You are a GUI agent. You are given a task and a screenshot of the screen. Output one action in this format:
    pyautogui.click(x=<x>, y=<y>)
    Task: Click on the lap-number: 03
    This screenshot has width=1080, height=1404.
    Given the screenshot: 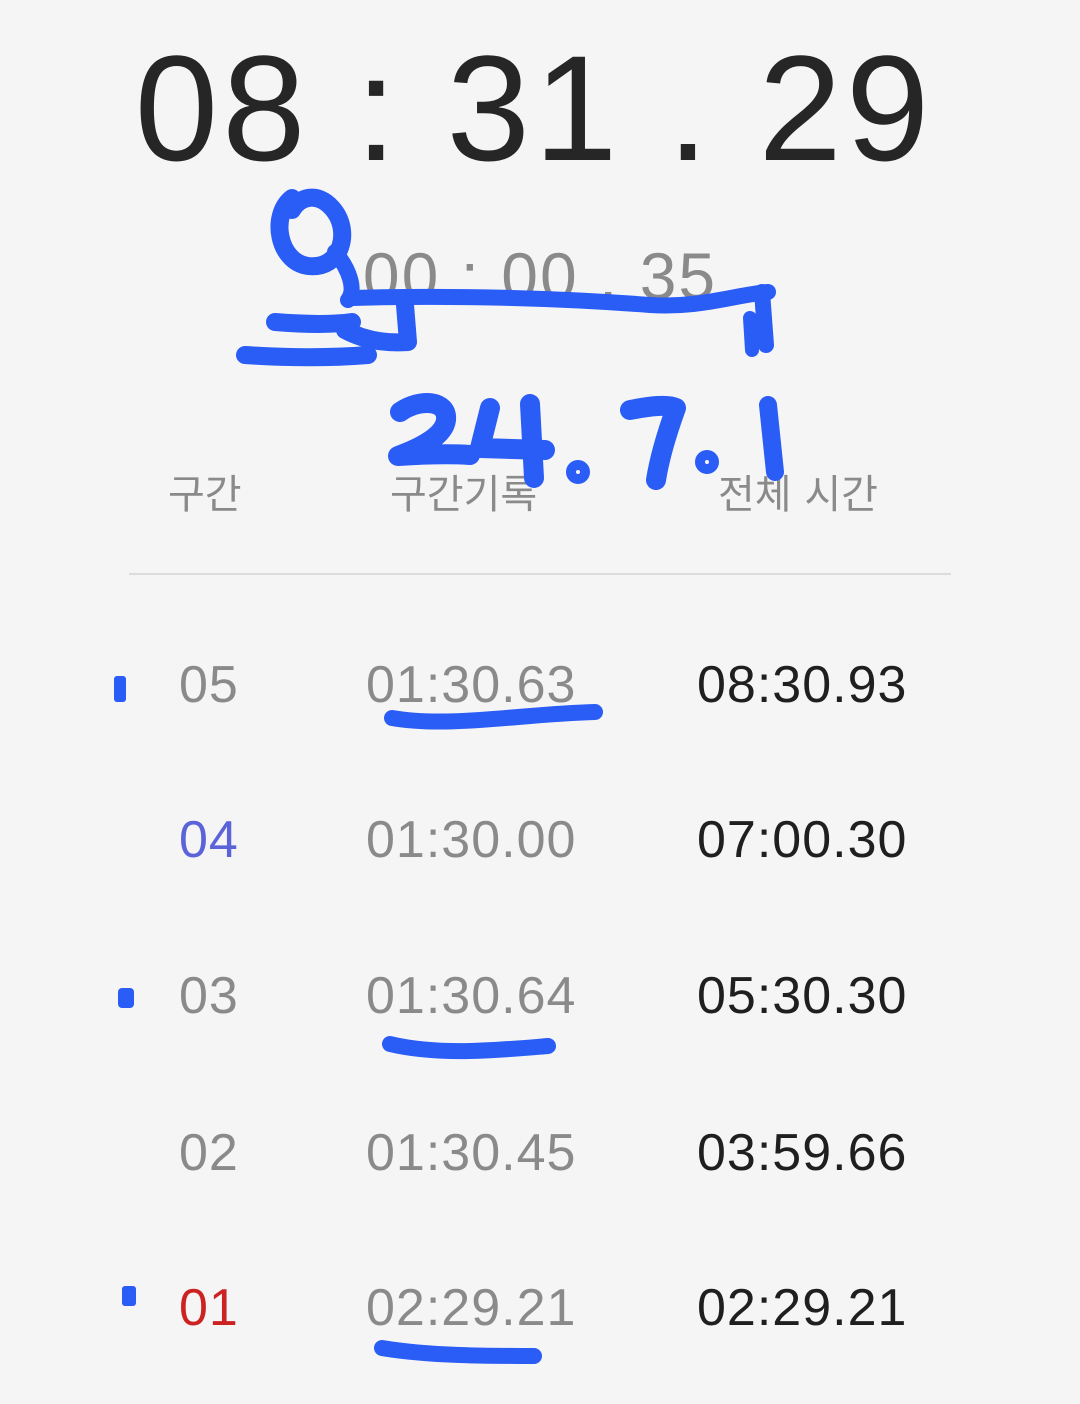 What is the action you would take?
    pyautogui.click(x=209, y=996)
    